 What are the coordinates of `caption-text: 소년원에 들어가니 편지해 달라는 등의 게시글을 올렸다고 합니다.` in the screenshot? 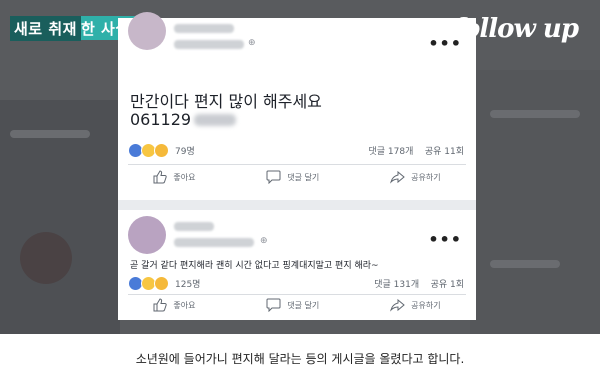 It's located at (300, 359).